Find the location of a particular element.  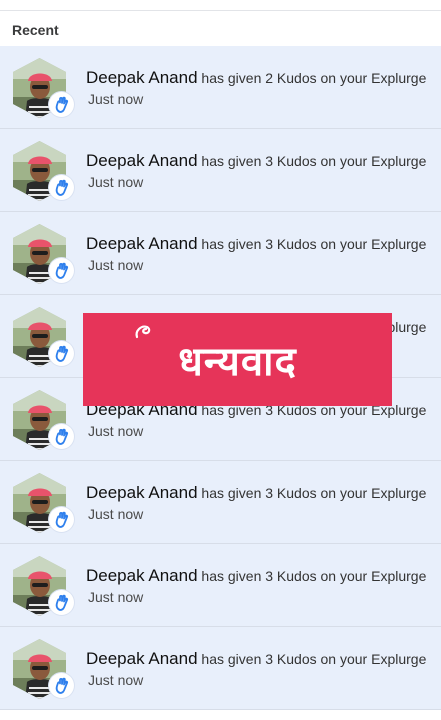

bottom-strip is located at coordinates (220, 715).